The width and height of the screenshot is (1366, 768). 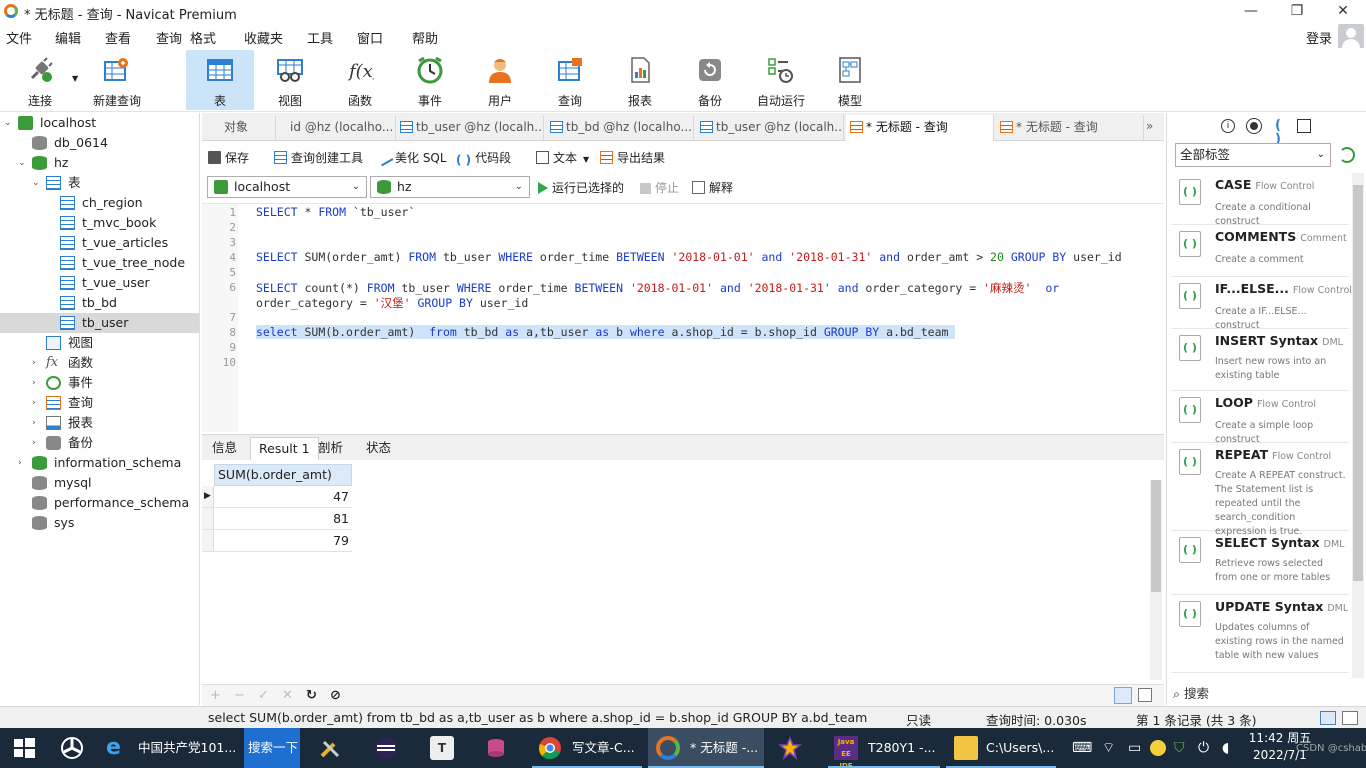 What do you see at coordinates (920, 128) in the screenshot?
I see `tab-untitled-query-active: * 无标题 - 查询` at bounding box center [920, 128].